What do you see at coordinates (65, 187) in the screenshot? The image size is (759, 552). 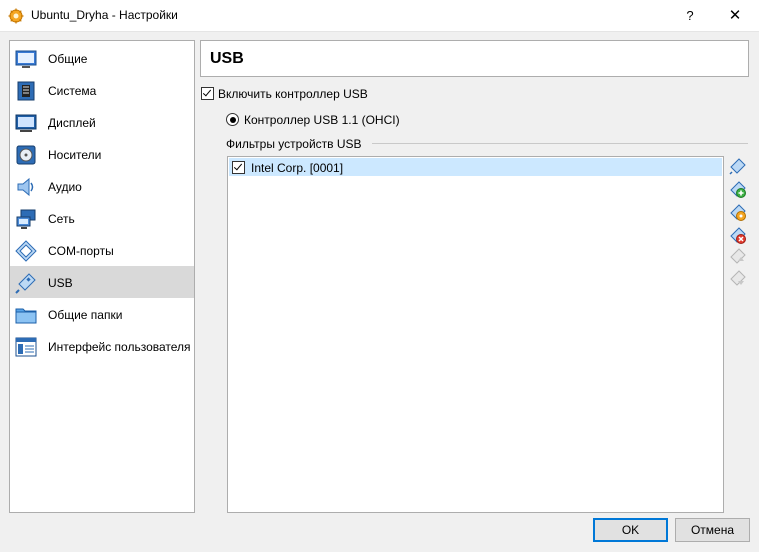 I see `sidebar-item-label: Аудио` at bounding box center [65, 187].